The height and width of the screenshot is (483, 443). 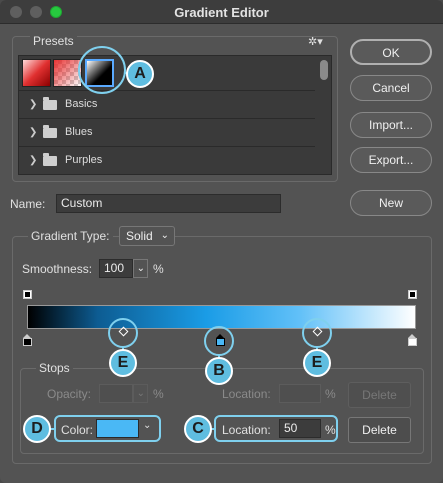 What do you see at coordinates (412, 294) in the screenshot?
I see `opacity-stop-right` at bounding box center [412, 294].